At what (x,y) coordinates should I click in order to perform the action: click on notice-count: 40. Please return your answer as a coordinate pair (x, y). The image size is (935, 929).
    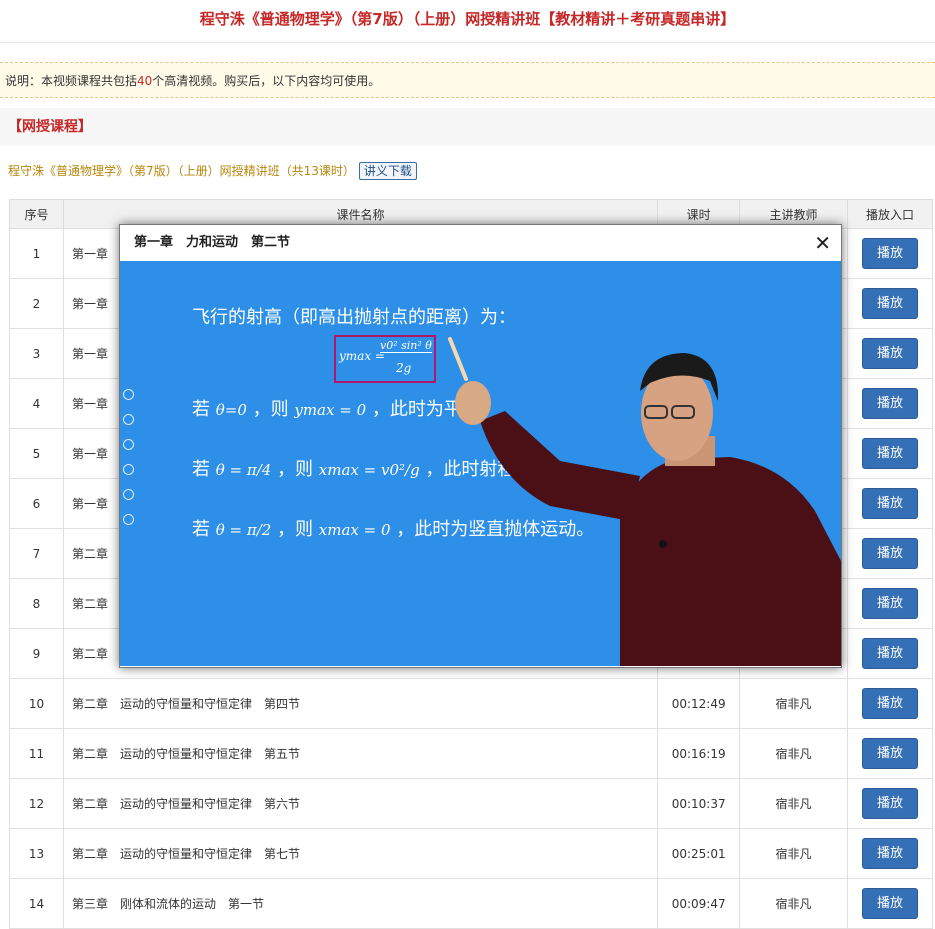
    Looking at the image, I should click on (145, 81).